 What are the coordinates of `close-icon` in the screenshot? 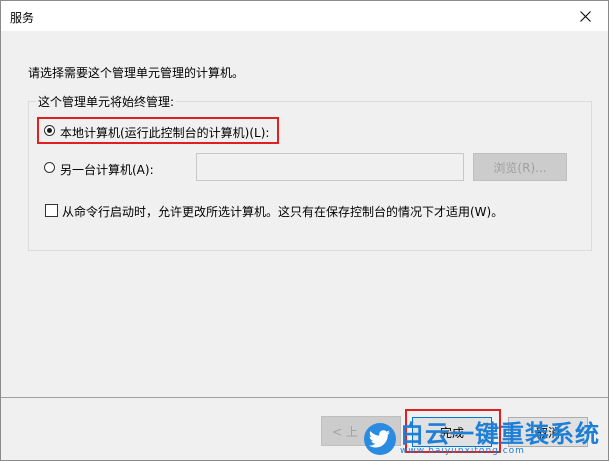 It's located at (585, 16).